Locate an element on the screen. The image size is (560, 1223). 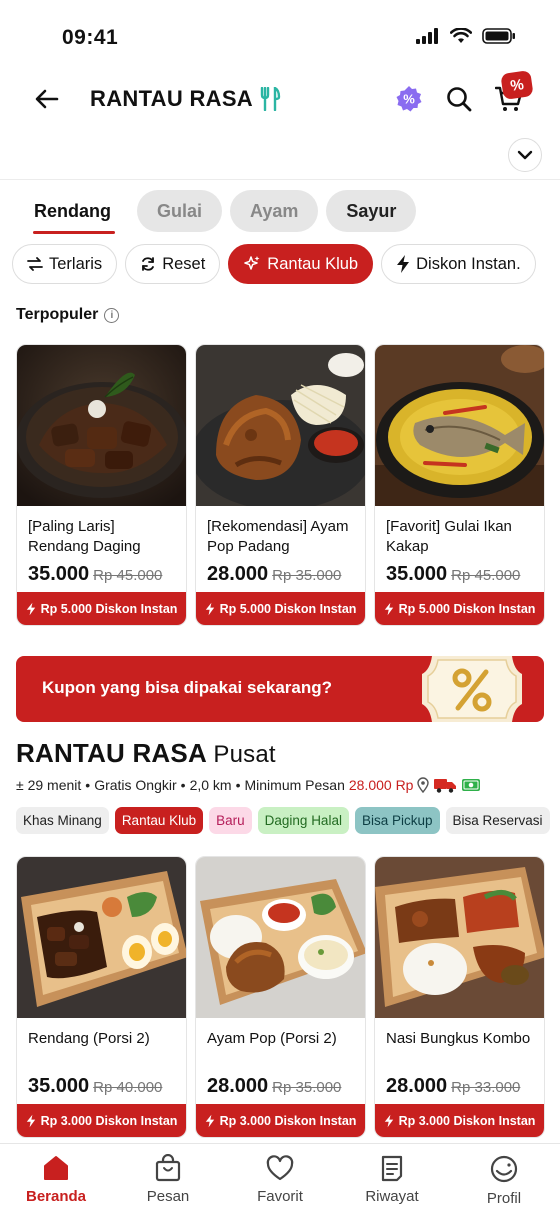
item-name: [Paling Laris] Rendang Daging is located at coordinates (84, 536).